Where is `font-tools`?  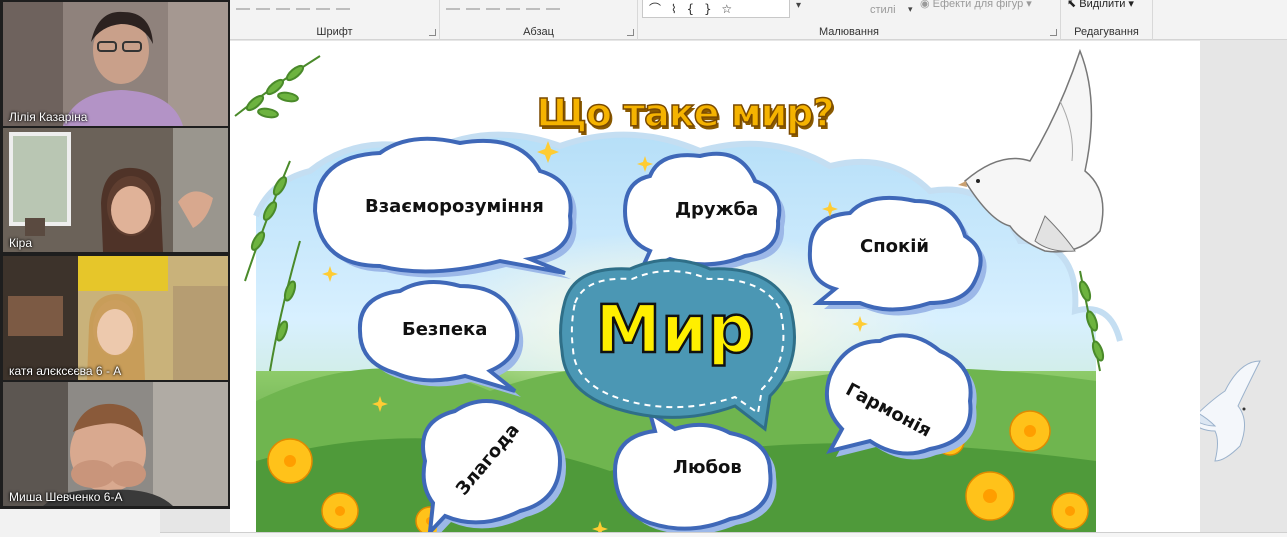
font-tools is located at coordinates (334, 7).